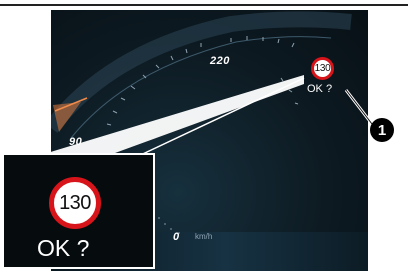  I want to click on callout-marker: 1, so click(382, 130).